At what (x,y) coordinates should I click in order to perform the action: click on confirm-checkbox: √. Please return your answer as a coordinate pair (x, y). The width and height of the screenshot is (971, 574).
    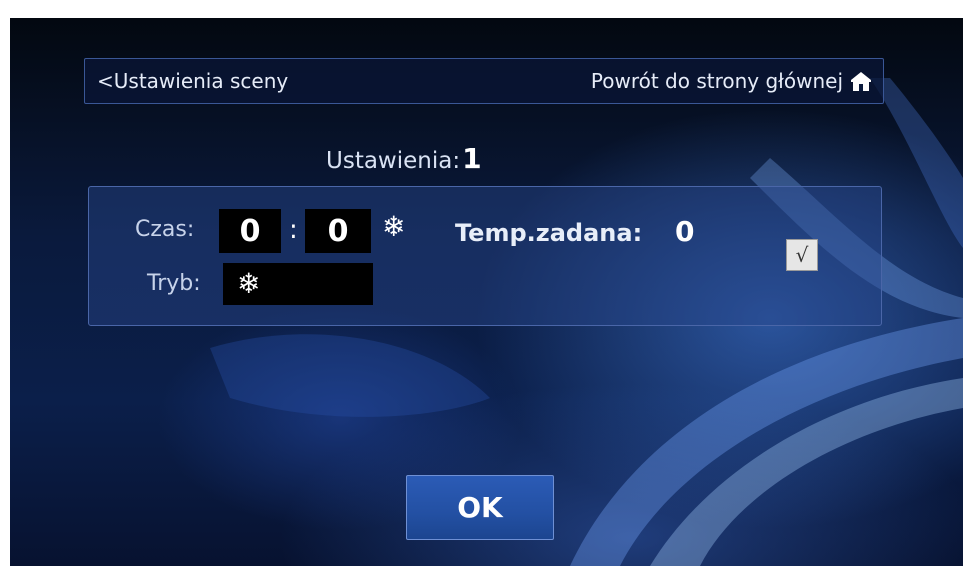
    Looking at the image, I should click on (802, 255).